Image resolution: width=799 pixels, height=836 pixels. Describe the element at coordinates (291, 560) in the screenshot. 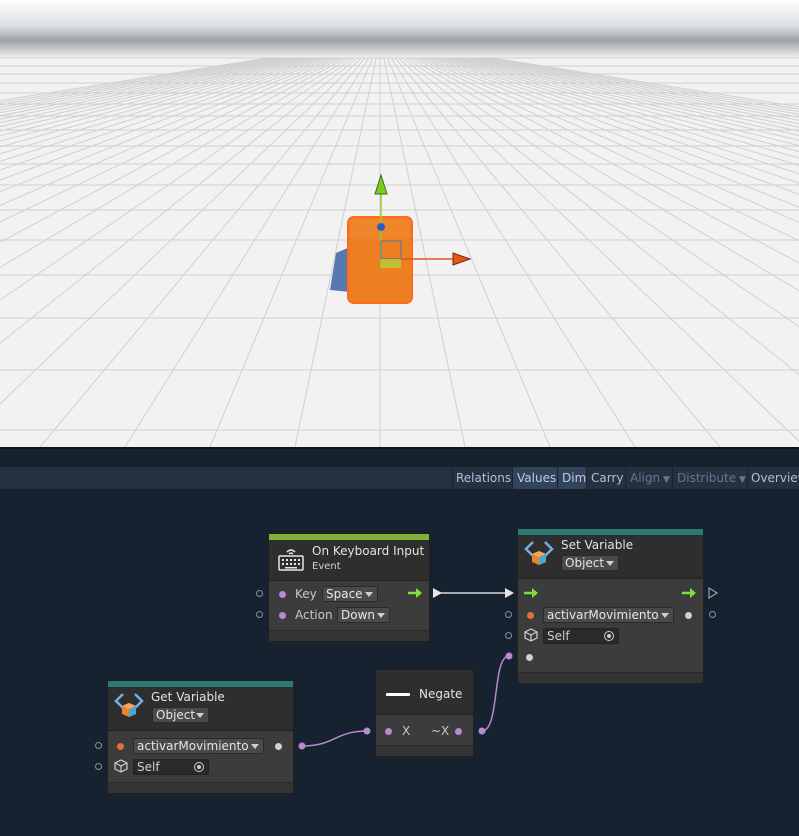

I see `keyboard-icon` at that location.